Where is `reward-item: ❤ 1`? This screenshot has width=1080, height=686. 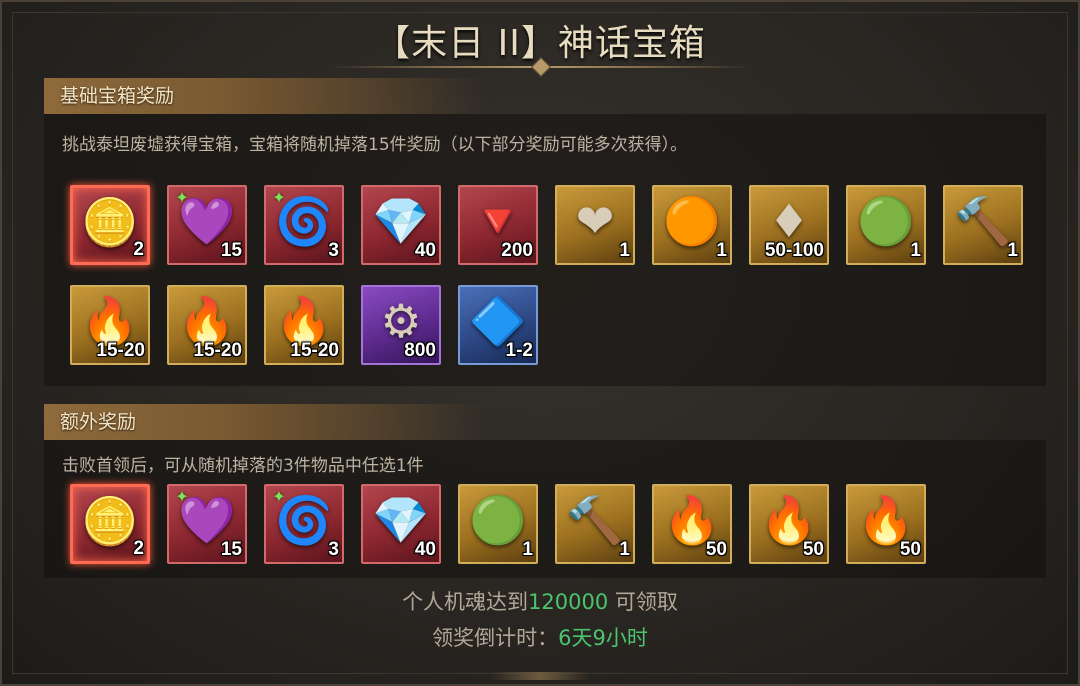 reward-item: ❤ 1 is located at coordinates (595, 225).